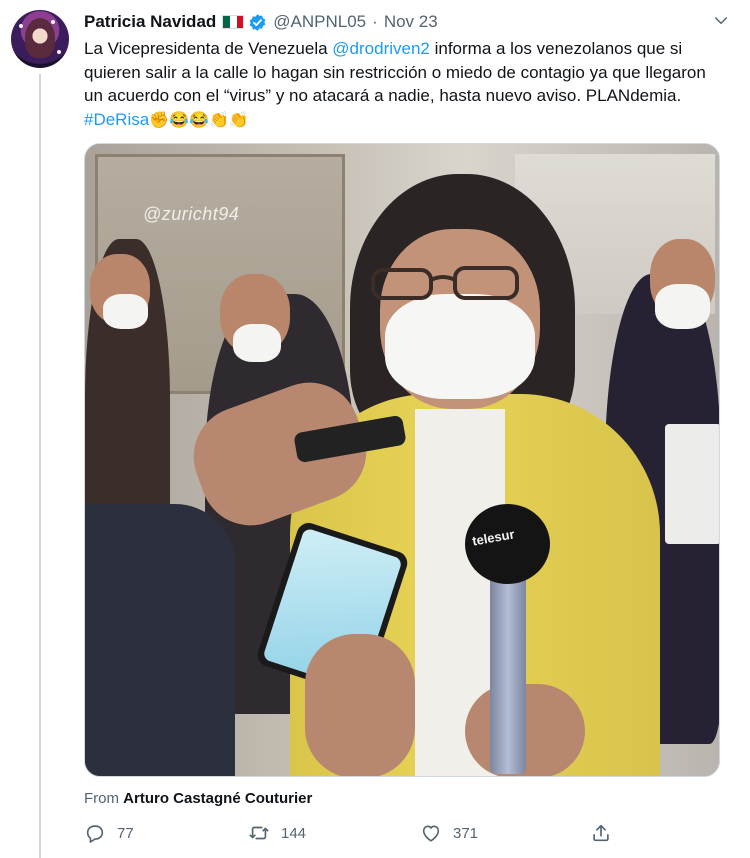 This screenshot has height=858, width=750. I want to click on thread-line, so click(40, 466).